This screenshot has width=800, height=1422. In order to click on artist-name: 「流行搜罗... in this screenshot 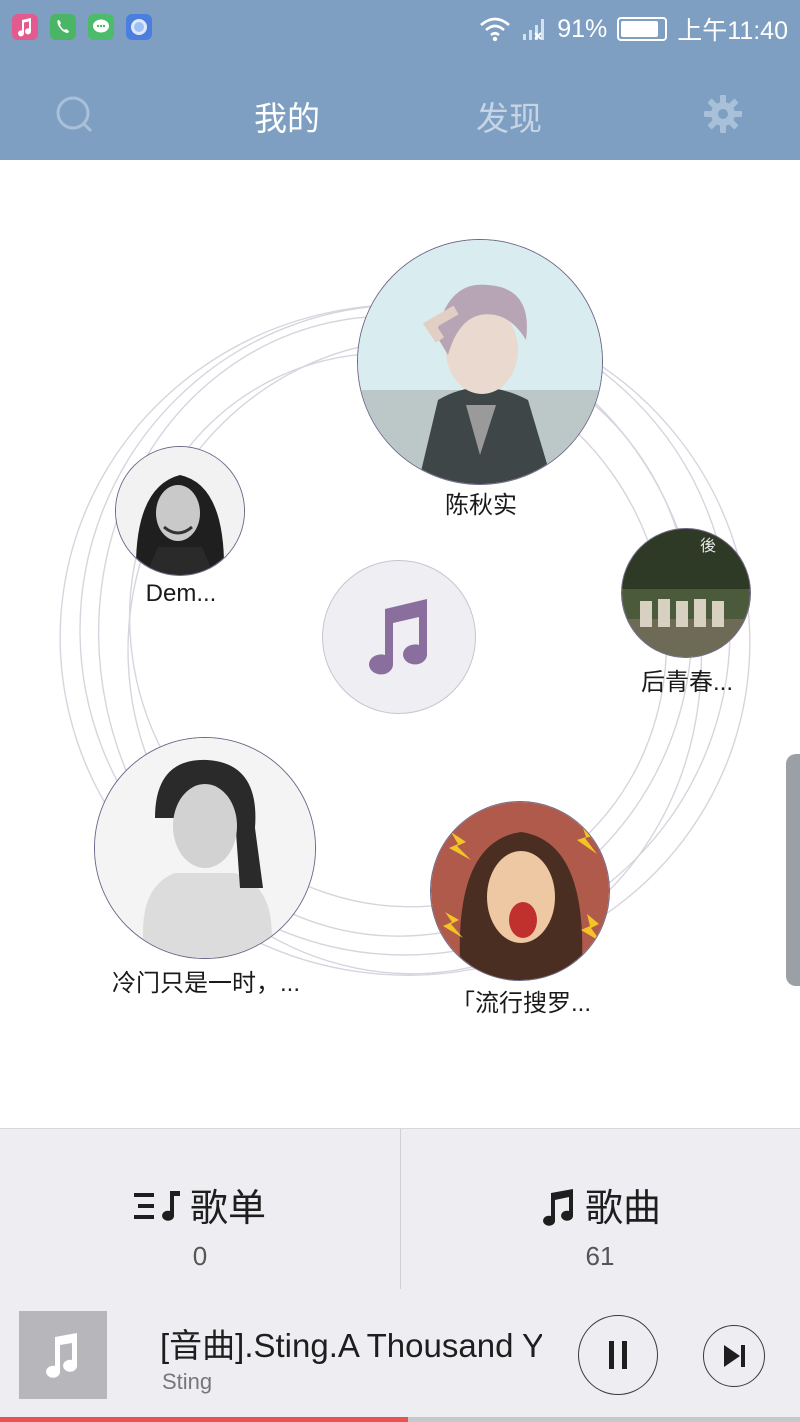, I will do `click(520, 1003)`.